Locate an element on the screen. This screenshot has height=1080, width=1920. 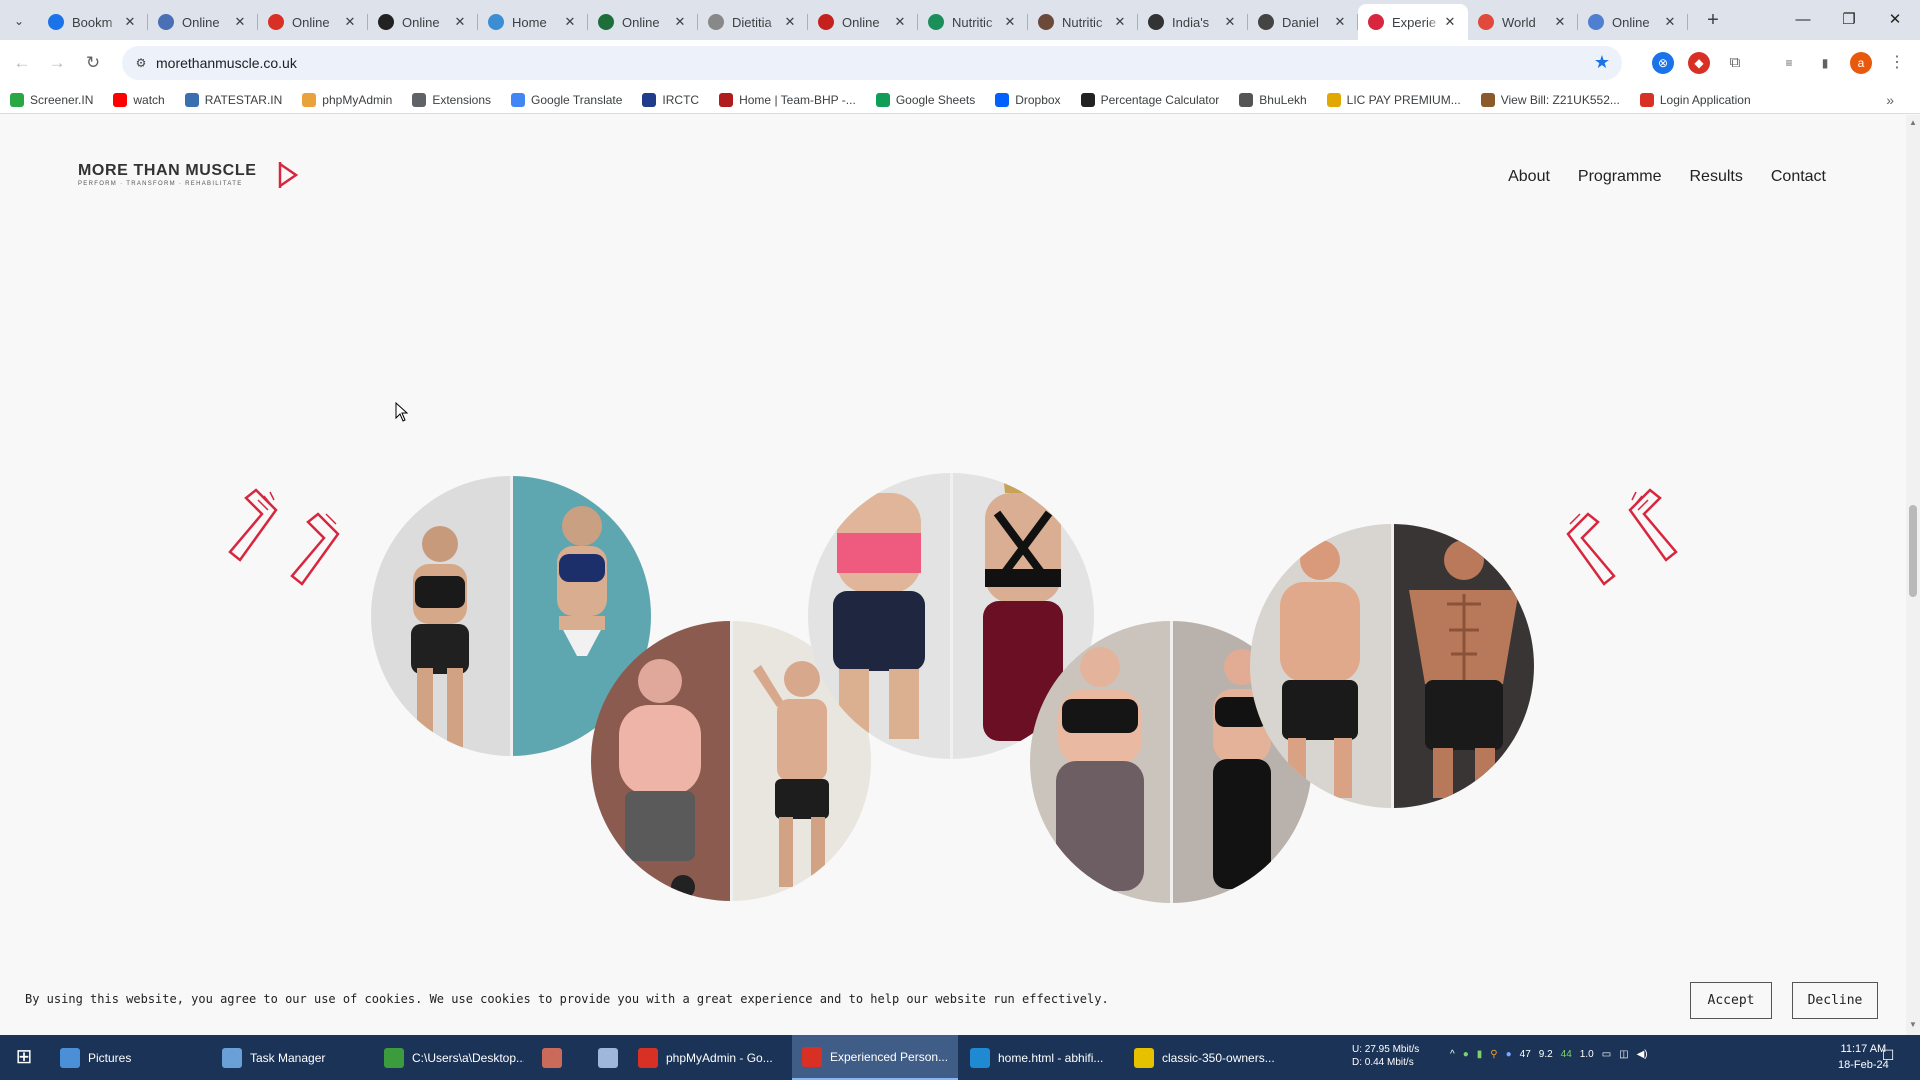
bookmark-item: IRCTC is located at coordinates (670, 99).